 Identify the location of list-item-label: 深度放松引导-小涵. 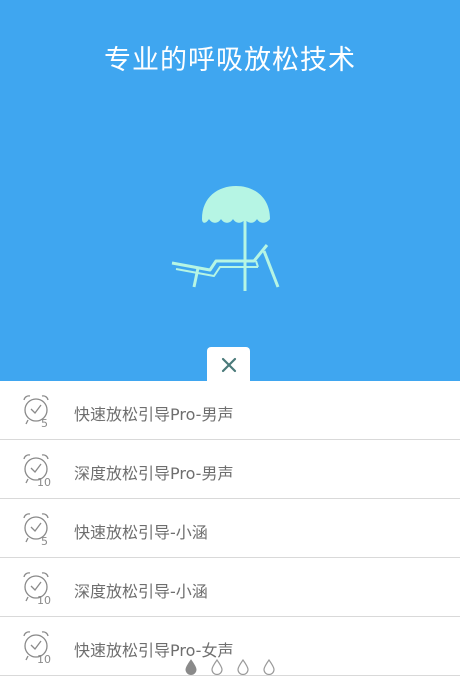
(141, 591).